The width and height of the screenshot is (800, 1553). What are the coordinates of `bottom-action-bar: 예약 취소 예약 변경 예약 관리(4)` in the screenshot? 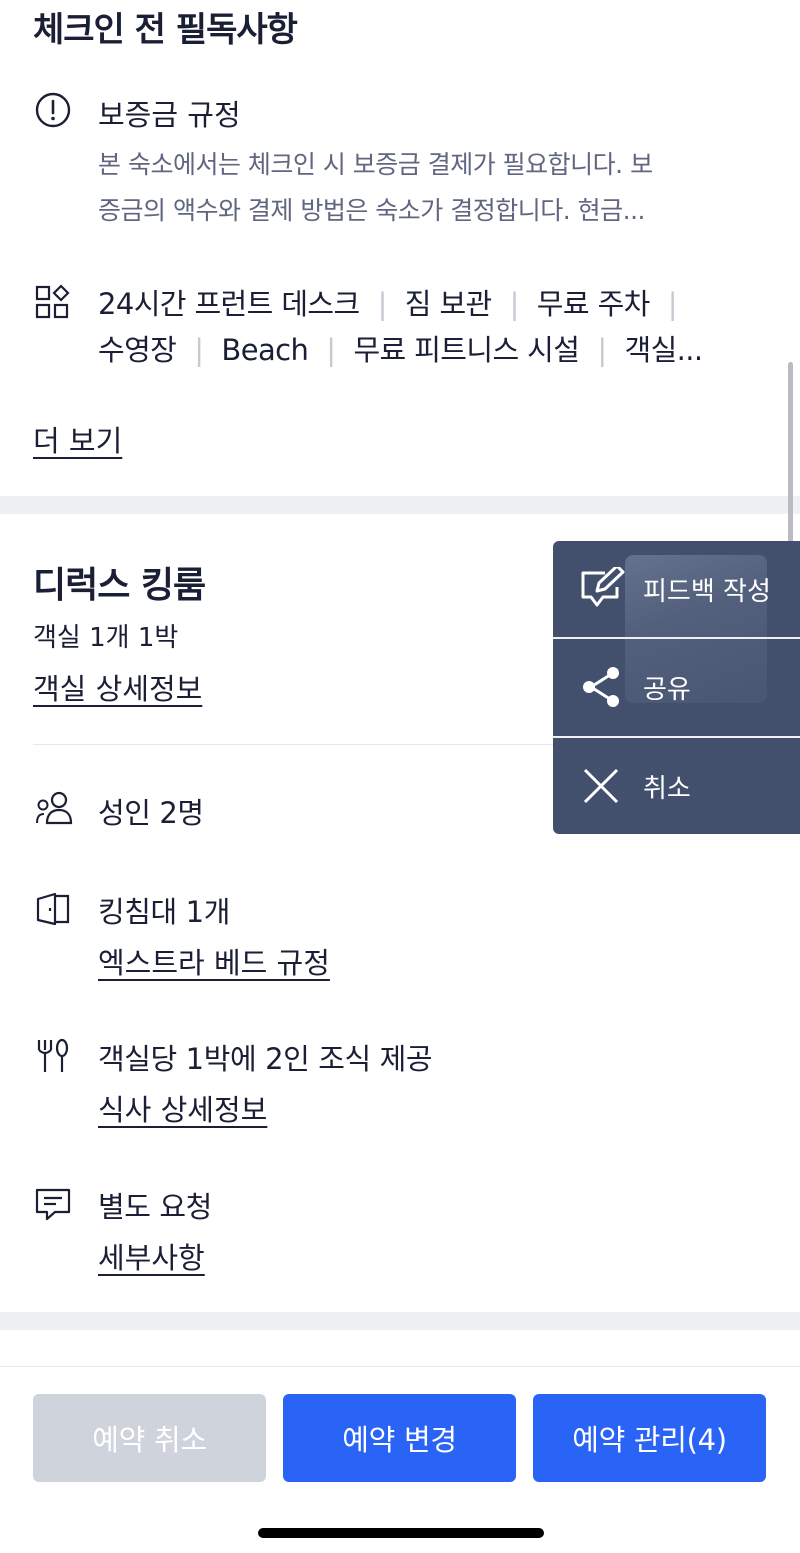 It's located at (400, 1459).